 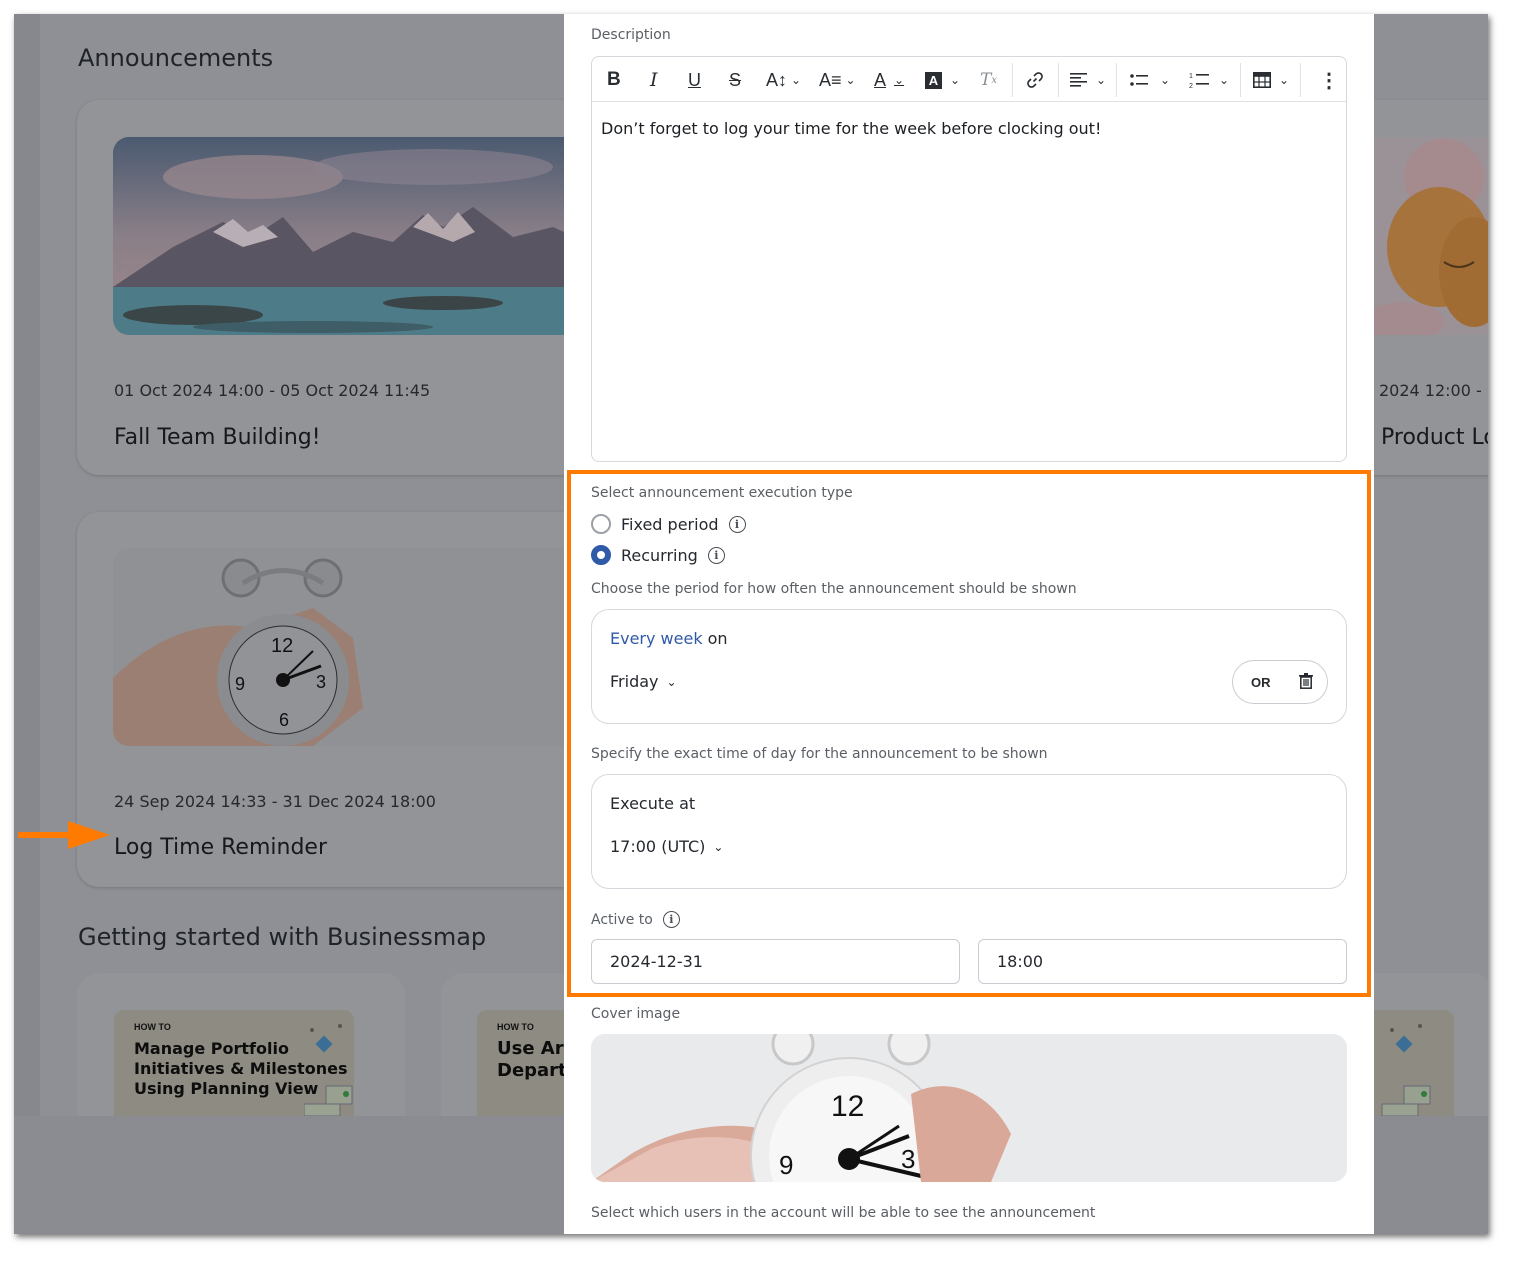 I want to click on day-select: Friday ⌄, so click(x=643, y=681).